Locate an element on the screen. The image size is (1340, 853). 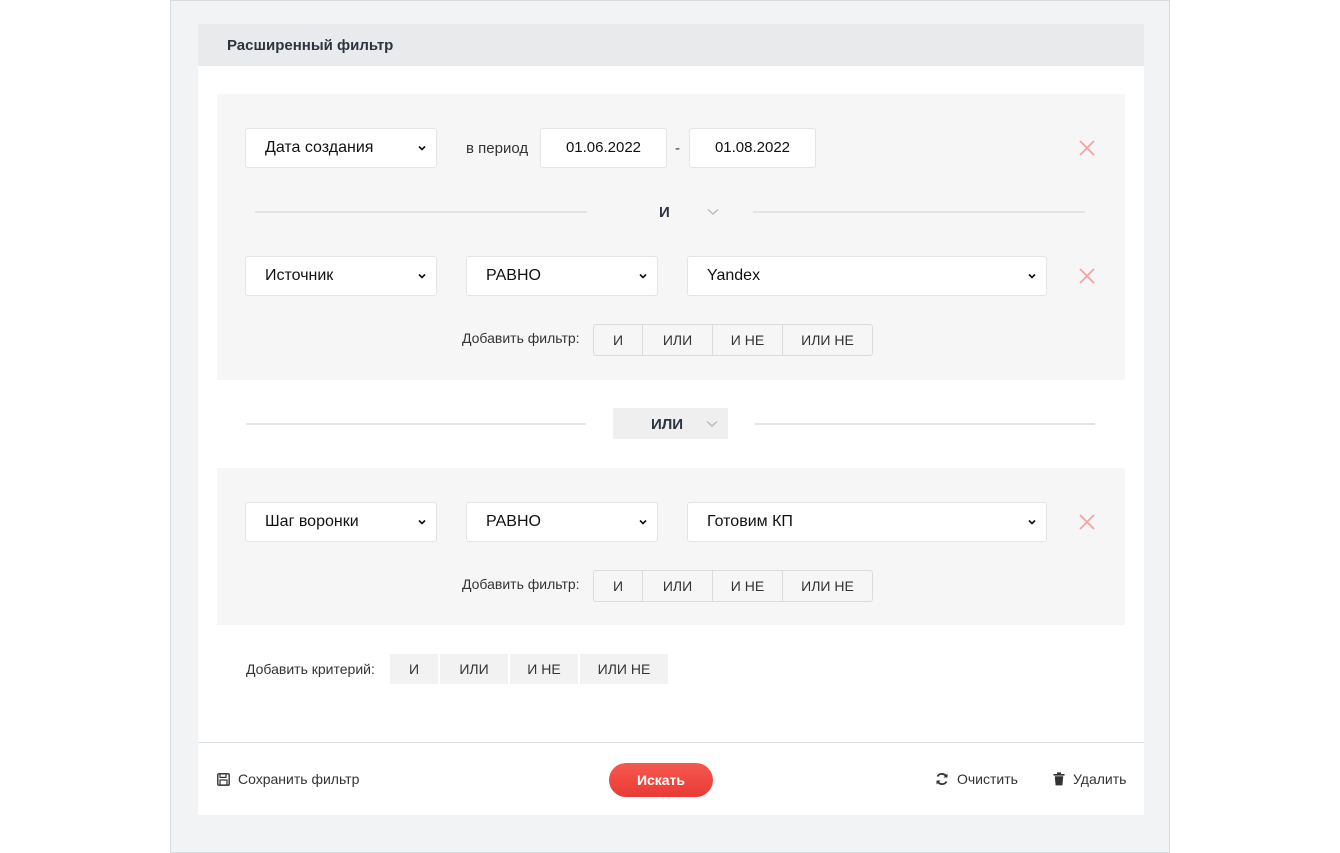
field-select-value: Шаг воронки is located at coordinates (312, 521).